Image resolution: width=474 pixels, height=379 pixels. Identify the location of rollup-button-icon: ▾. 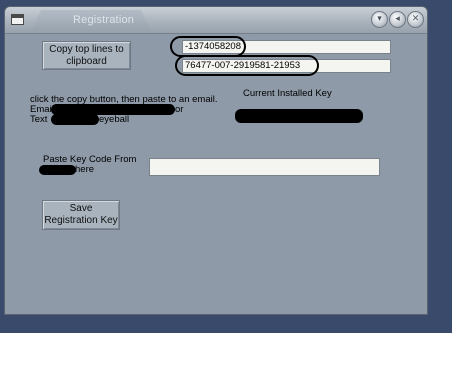
(379, 19).